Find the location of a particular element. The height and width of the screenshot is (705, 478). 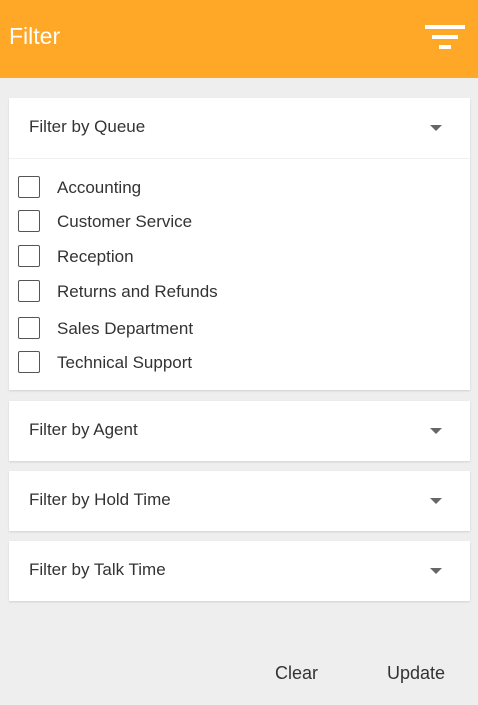

talk-time-filter-panel: Filter by Talk Time is located at coordinates (239, 571).